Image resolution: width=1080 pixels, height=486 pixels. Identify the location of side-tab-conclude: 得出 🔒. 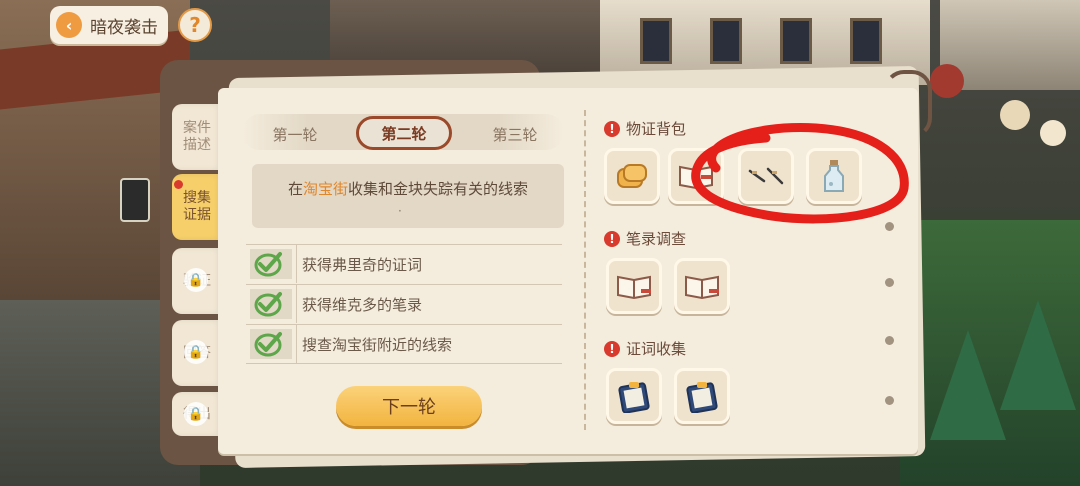
(197, 414).